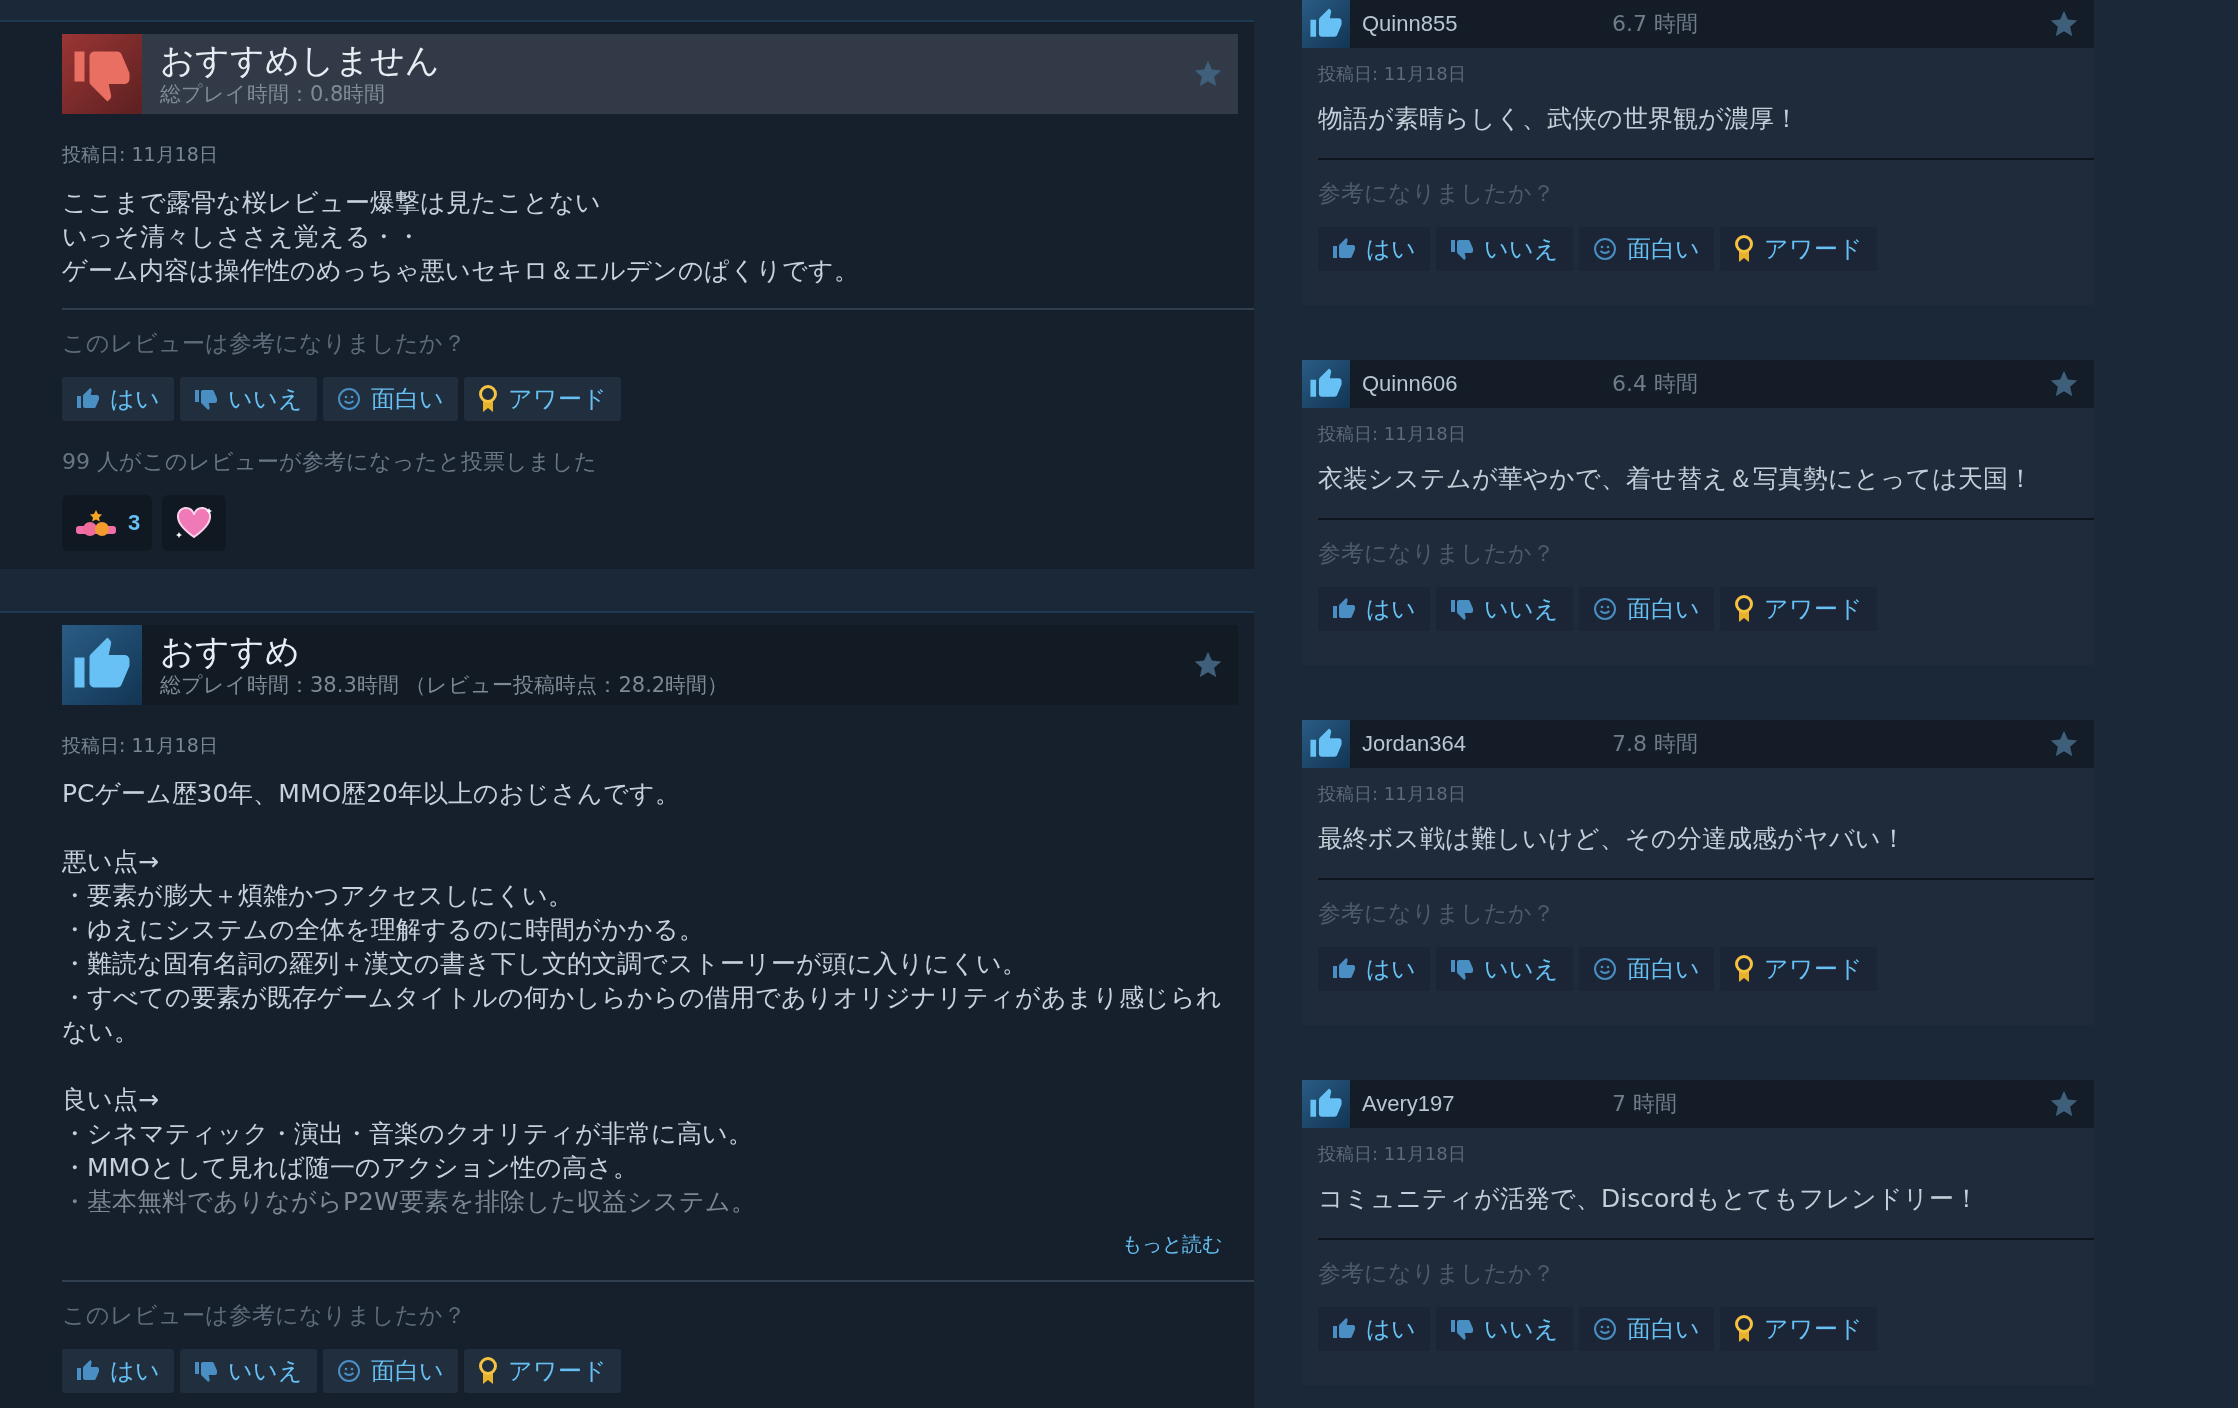 This screenshot has height=1408, width=2238. Describe the element at coordinates (383, 930) in the screenshot. I see `review-text-line: ・ゆえにシステムの全体を理解するのに時間がかかる。` at that location.